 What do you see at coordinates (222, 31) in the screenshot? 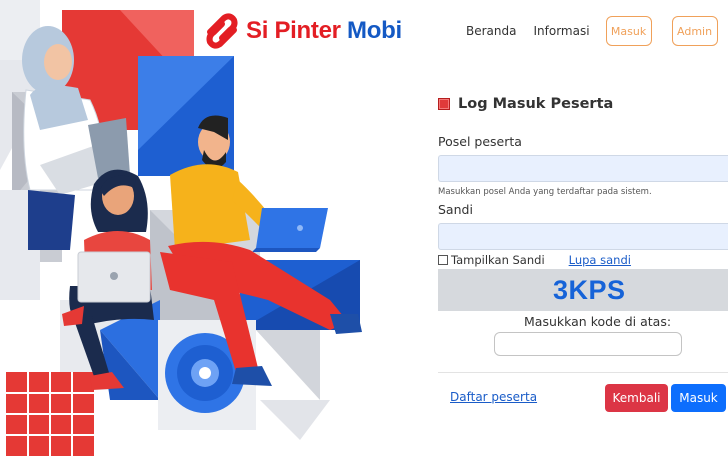
I see `si-pinter-logo-icon` at bounding box center [222, 31].